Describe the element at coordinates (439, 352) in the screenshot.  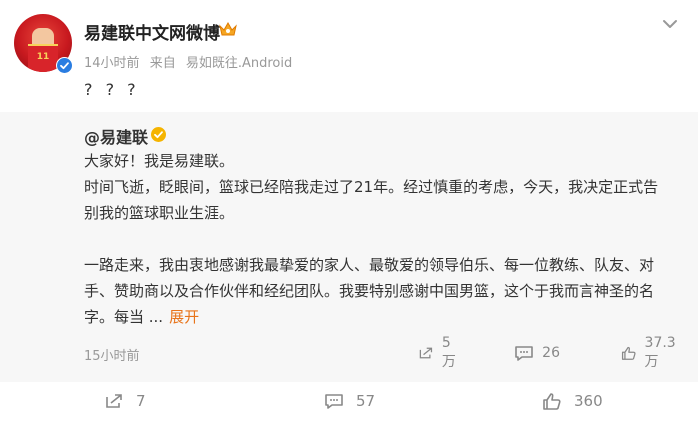
I see `repost-share-button: 5万` at that location.